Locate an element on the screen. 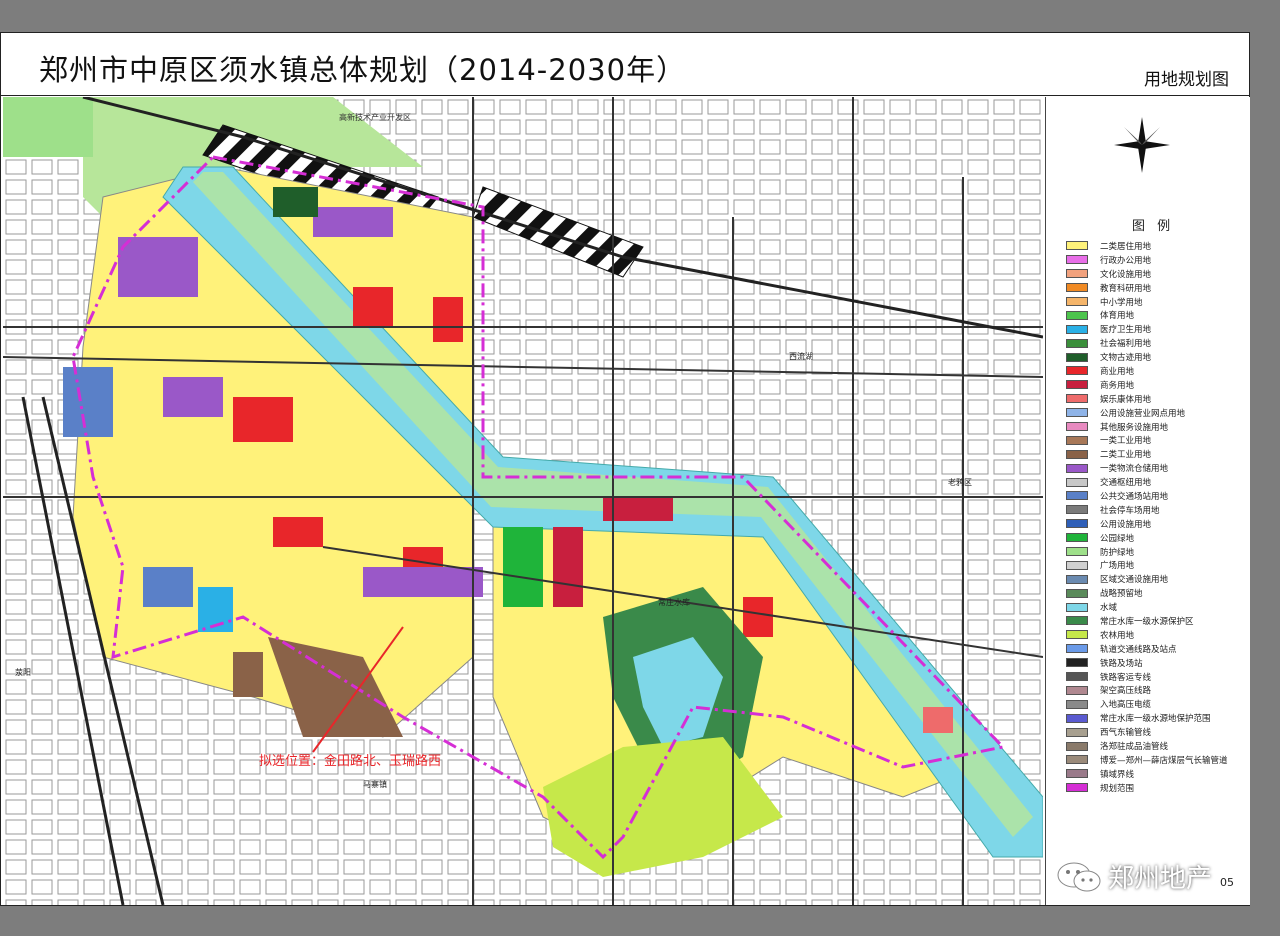  legend-item: 架空高压线路 is located at coordinates (1147, 691).